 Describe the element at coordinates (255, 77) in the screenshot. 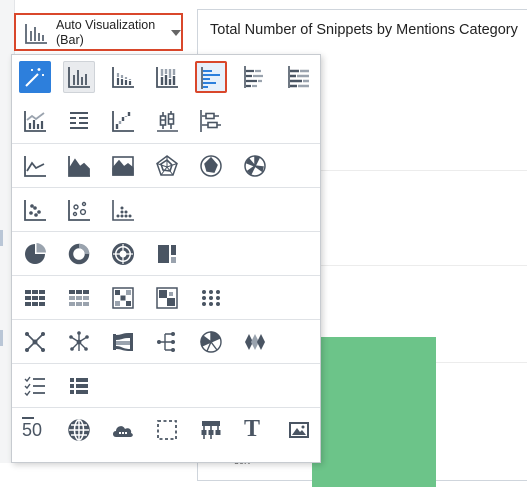

I see `horizontal-stacked-bar-icon` at that location.